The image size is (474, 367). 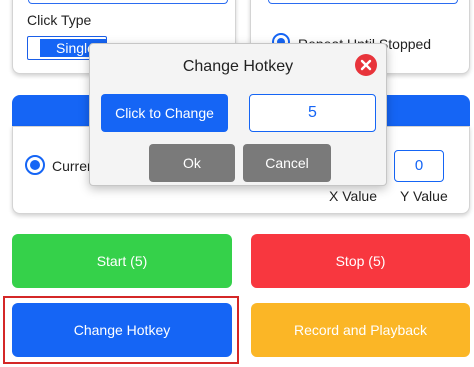 What do you see at coordinates (360, 330) in the screenshot?
I see `record-playback-button: Record and Playback` at bounding box center [360, 330].